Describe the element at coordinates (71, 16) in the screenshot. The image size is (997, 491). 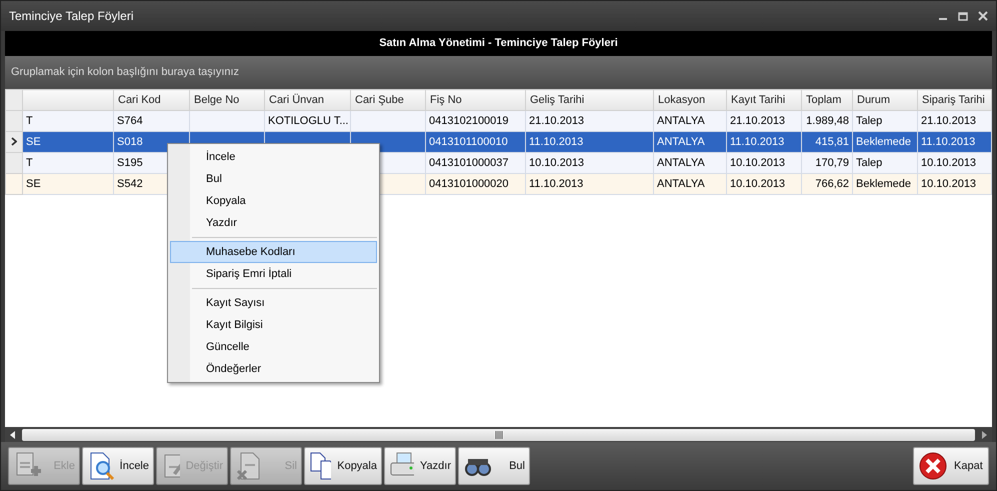
I see `window-title: Teminciye Talep Föyleri` at that location.